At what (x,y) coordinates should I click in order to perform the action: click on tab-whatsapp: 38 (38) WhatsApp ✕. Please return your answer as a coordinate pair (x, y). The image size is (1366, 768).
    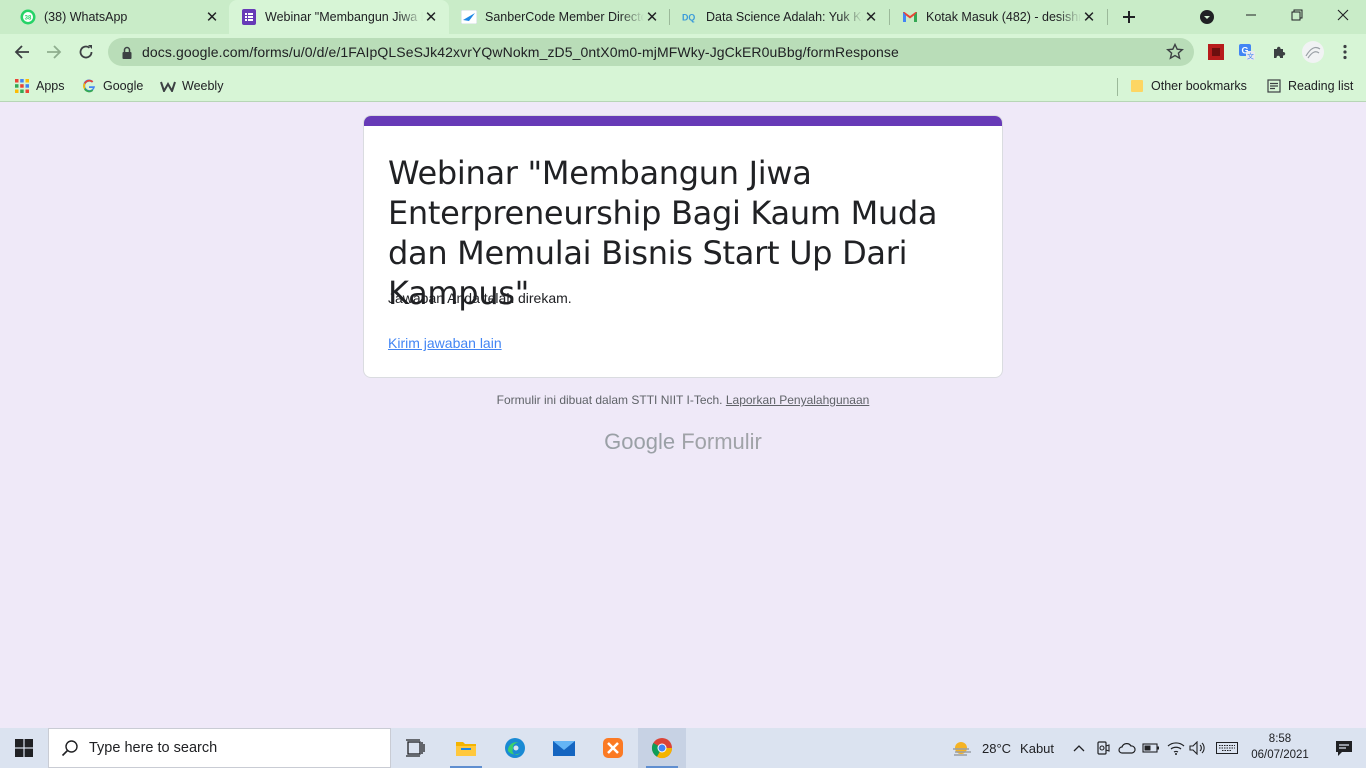
    Looking at the image, I should click on (119, 17).